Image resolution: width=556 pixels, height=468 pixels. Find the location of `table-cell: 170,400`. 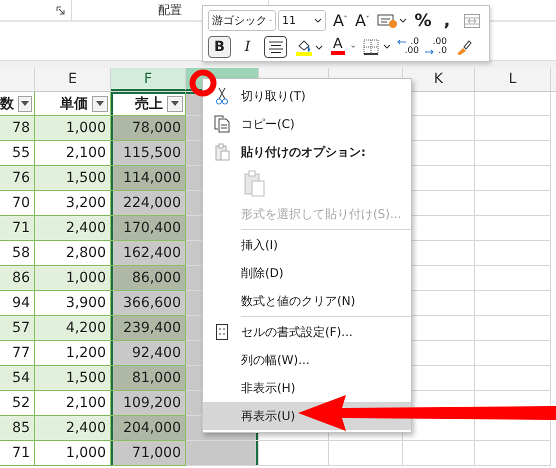

table-cell: 170,400 is located at coordinates (148, 228).